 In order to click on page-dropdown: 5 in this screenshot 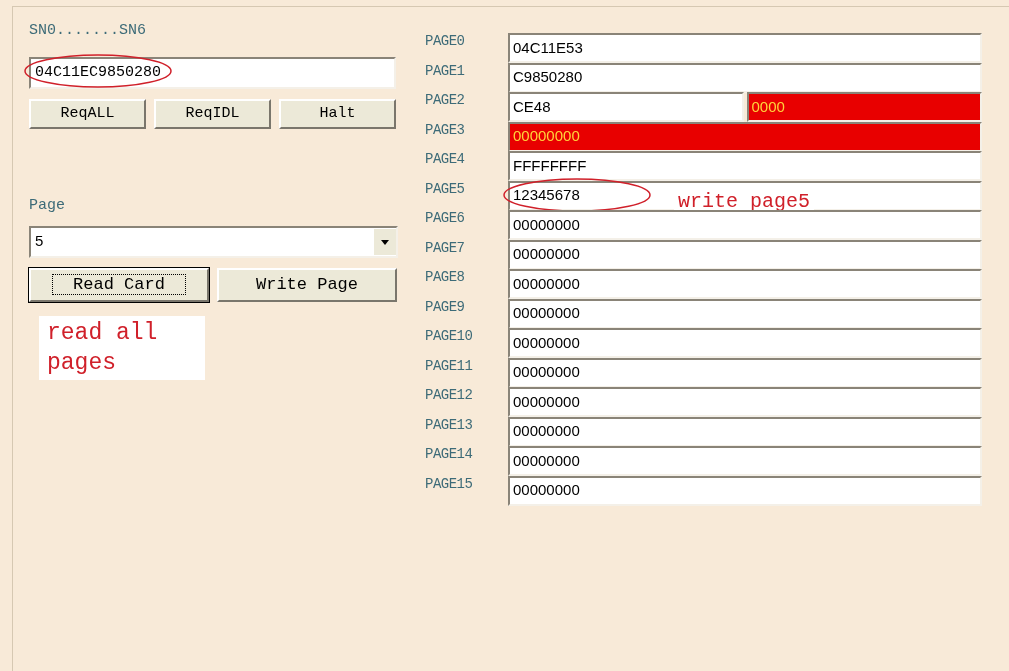, I will do `click(213, 241)`.